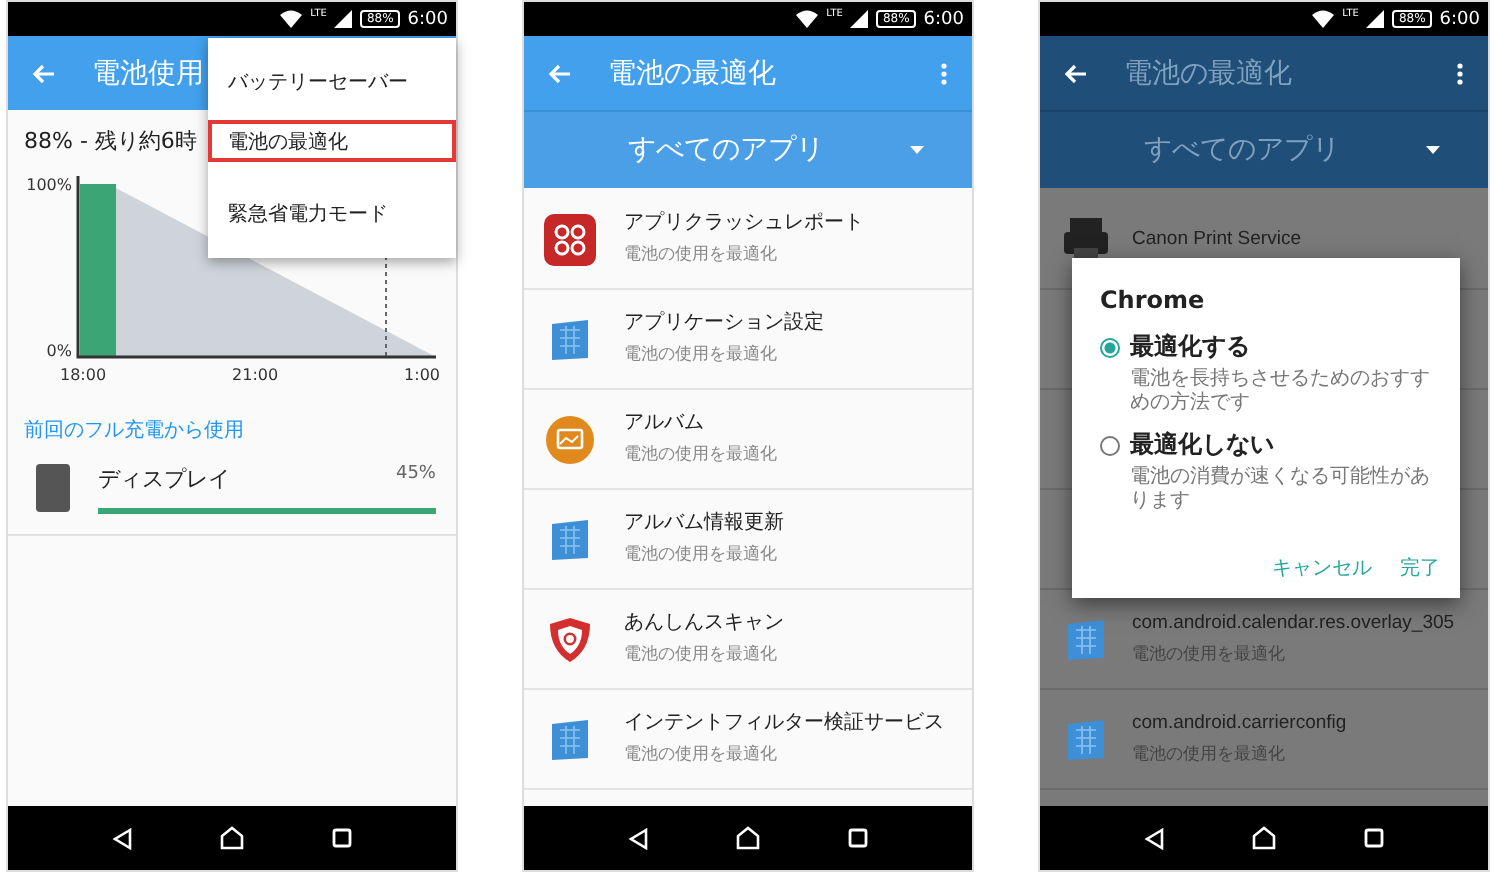  What do you see at coordinates (1076, 73) in the screenshot?
I see `back-arrow-icon` at bounding box center [1076, 73].